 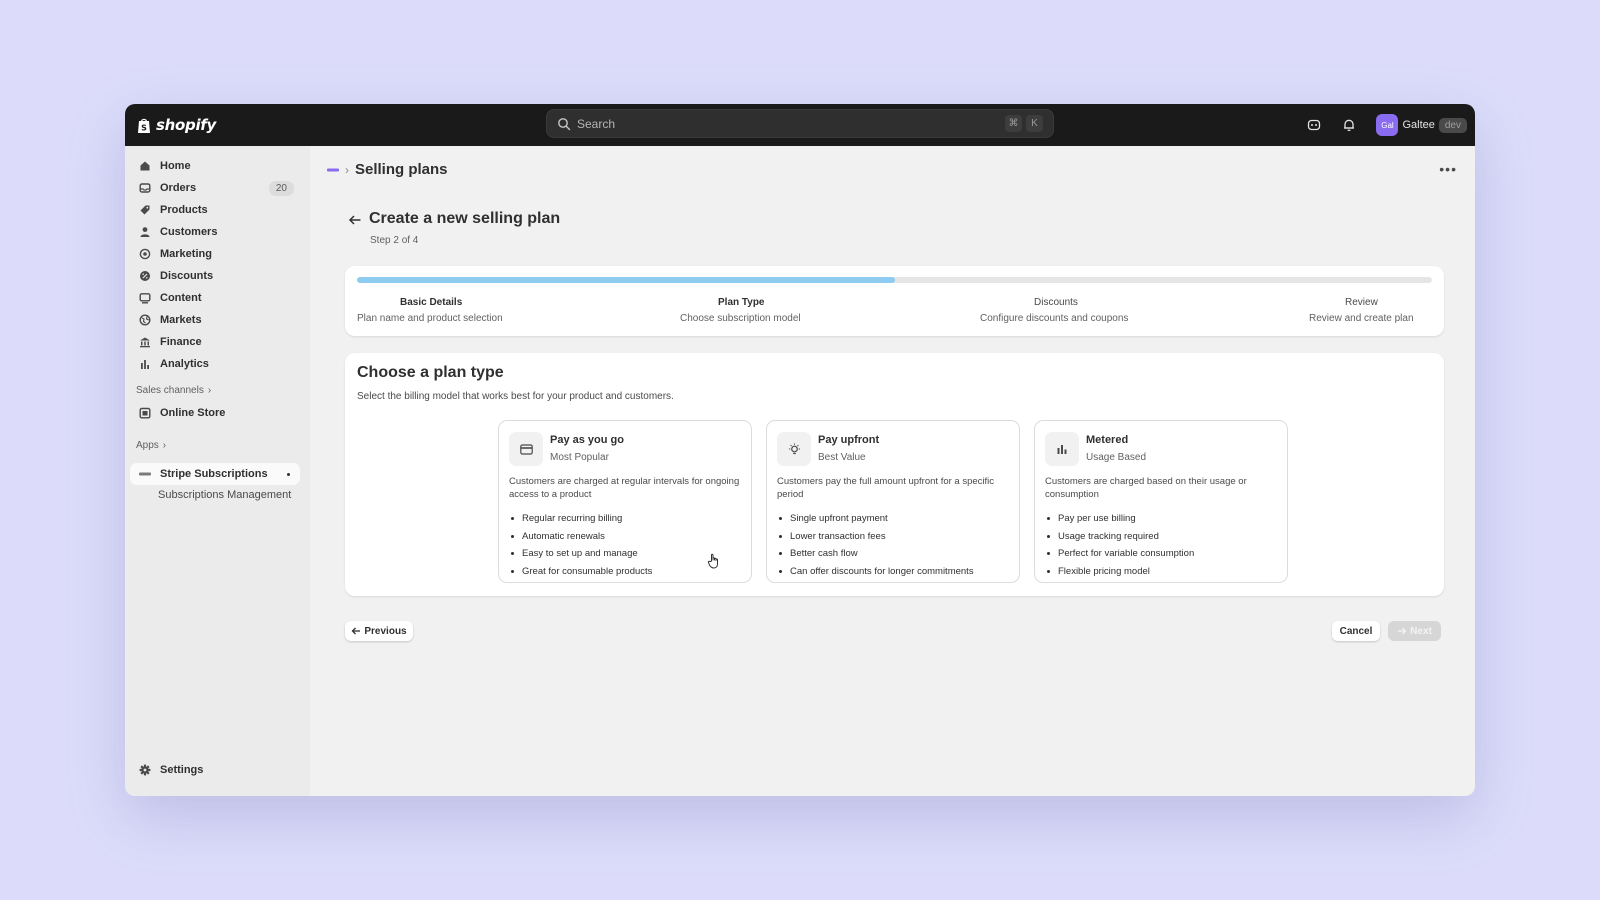 I want to click on sidebar-item-analytics: Analytics, so click(x=215, y=364).